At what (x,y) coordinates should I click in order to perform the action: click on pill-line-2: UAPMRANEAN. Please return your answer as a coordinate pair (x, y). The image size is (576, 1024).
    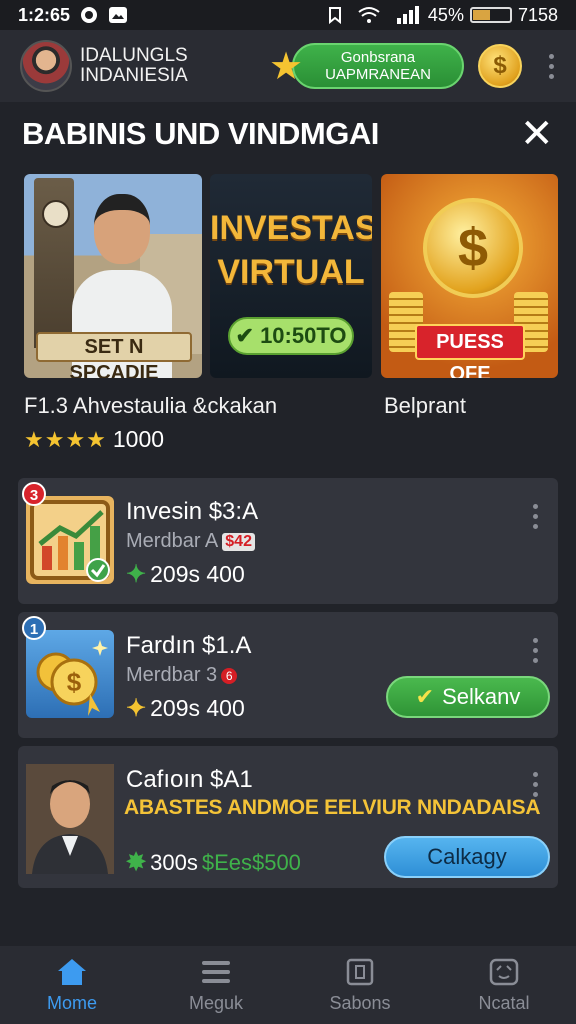
    Looking at the image, I should click on (378, 74).